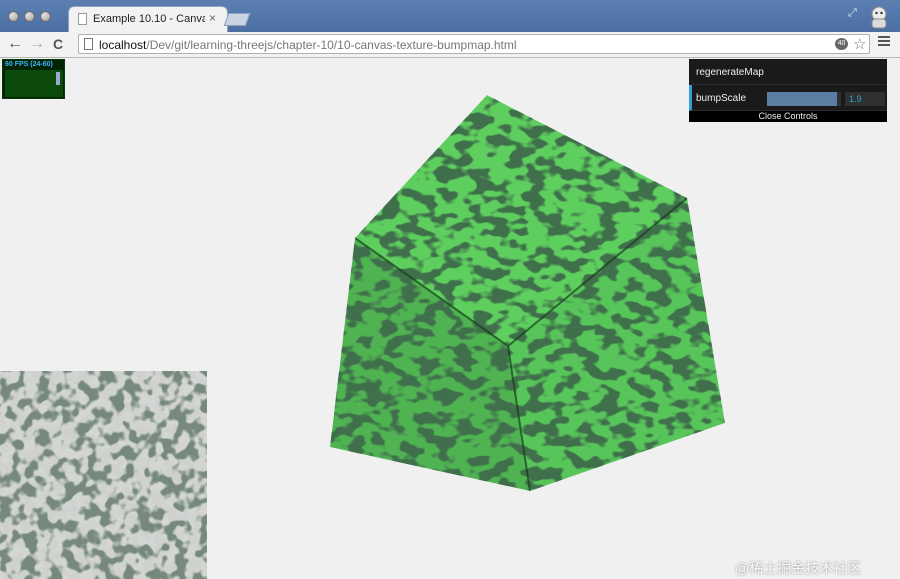  I want to click on fps-graph, so click(34, 83).